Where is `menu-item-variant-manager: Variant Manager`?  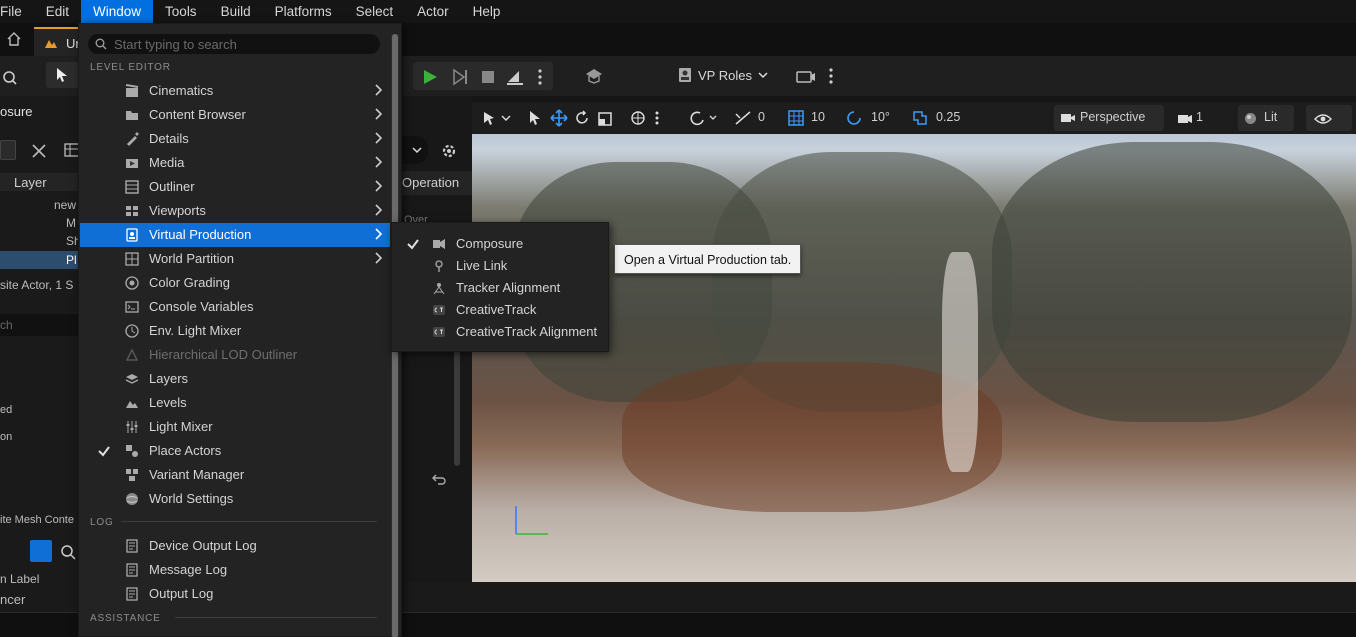 menu-item-variant-manager: Variant Manager is located at coordinates (235, 475).